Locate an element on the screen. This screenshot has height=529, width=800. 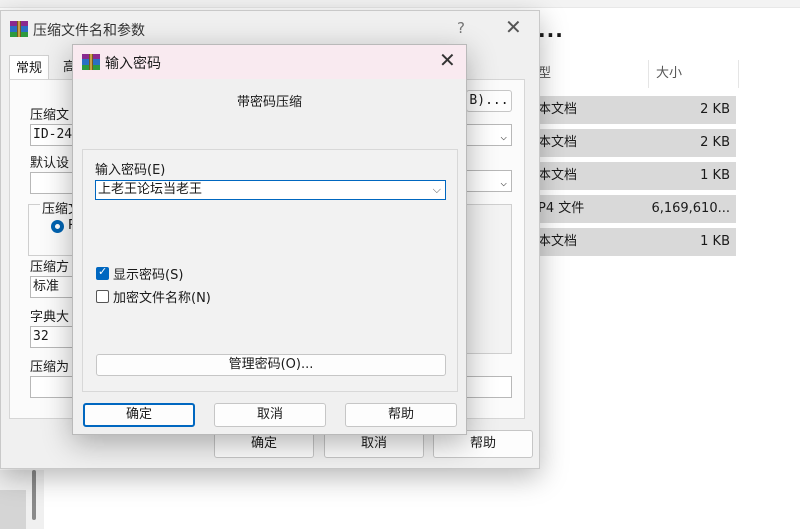
profile-dropdown: ⌵ is located at coordinates (489, 181).